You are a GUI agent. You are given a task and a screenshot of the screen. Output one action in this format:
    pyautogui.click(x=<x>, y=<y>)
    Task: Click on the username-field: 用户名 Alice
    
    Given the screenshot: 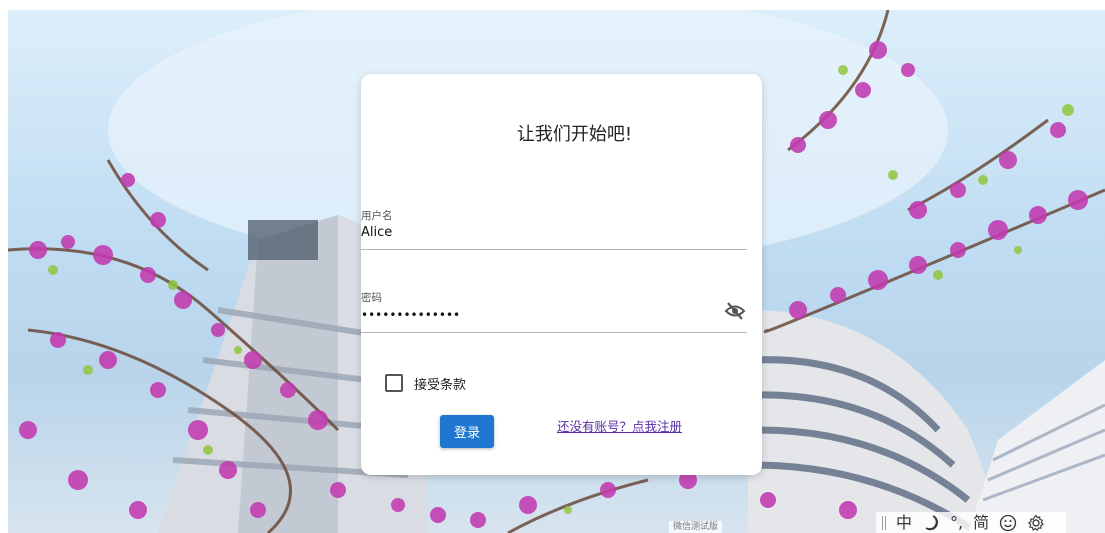 What is the action you would take?
    pyautogui.click(x=554, y=230)
    